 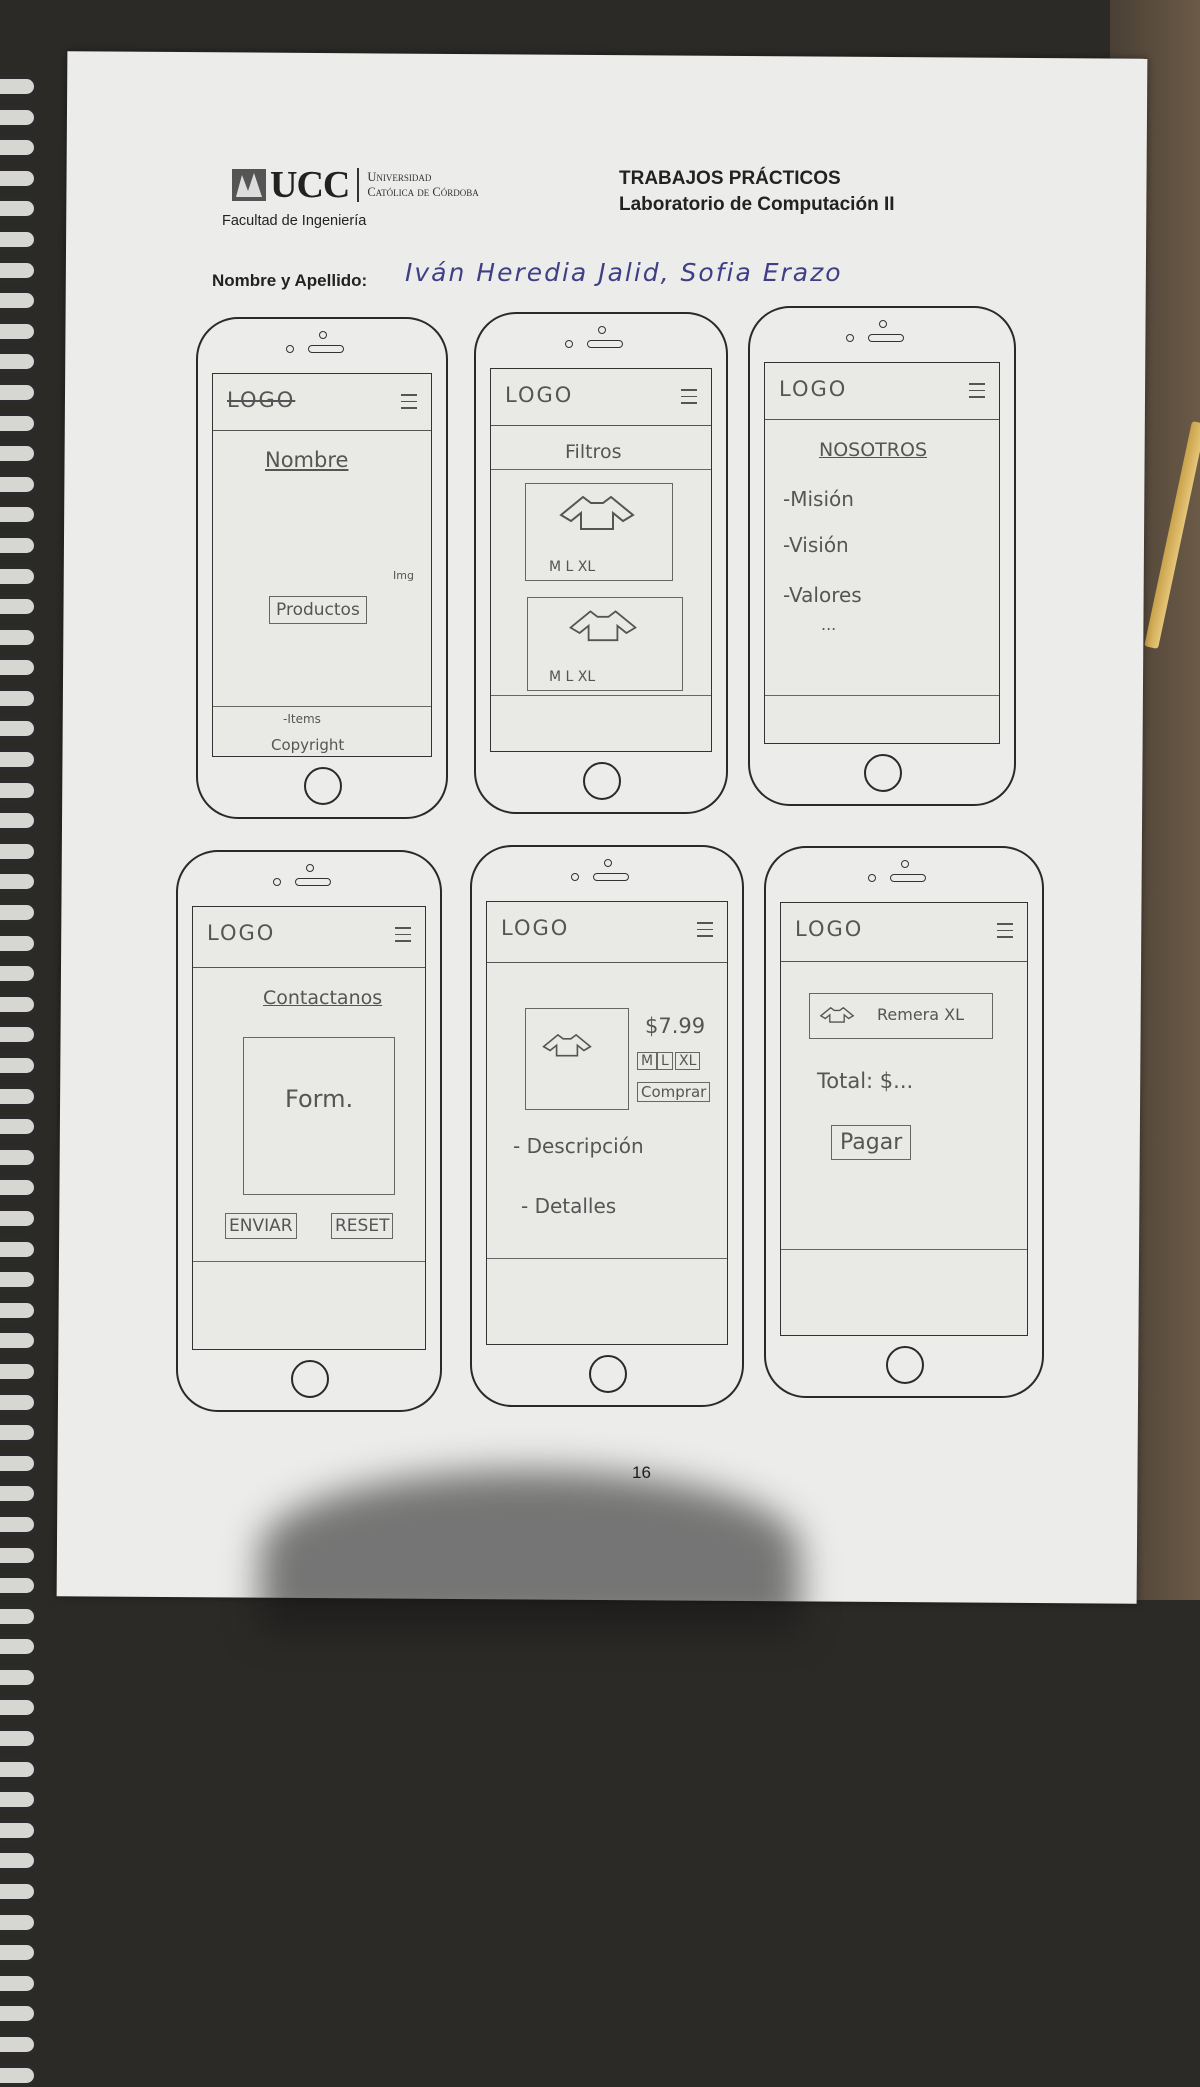 I want to click on logo-line2: Católica de Córdoba, so click(x=423, y=192).